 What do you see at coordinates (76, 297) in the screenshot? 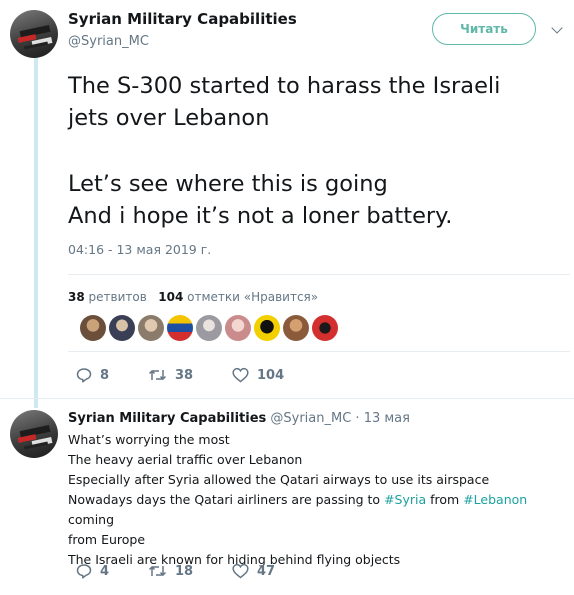
I see `retweets-count: 38` at bounding box center [76, 297].